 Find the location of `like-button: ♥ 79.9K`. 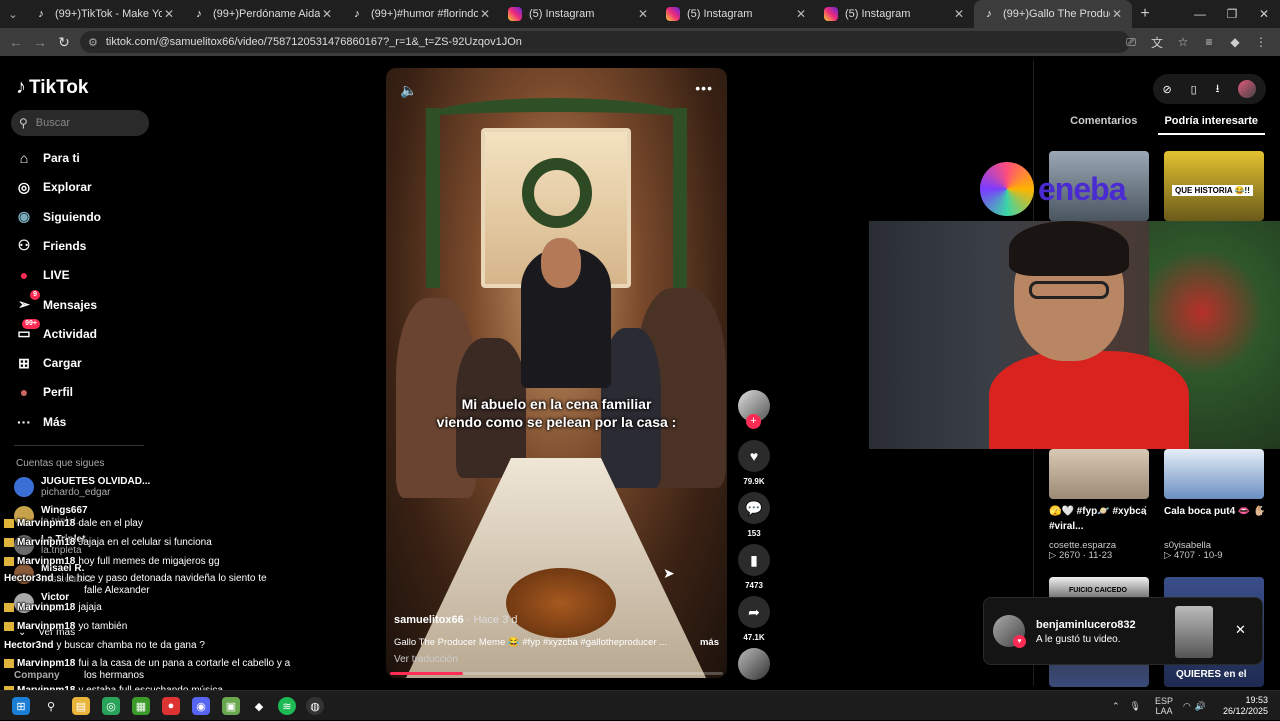

like-button: ♥ 79.9K is located at coordinates (754, 463).